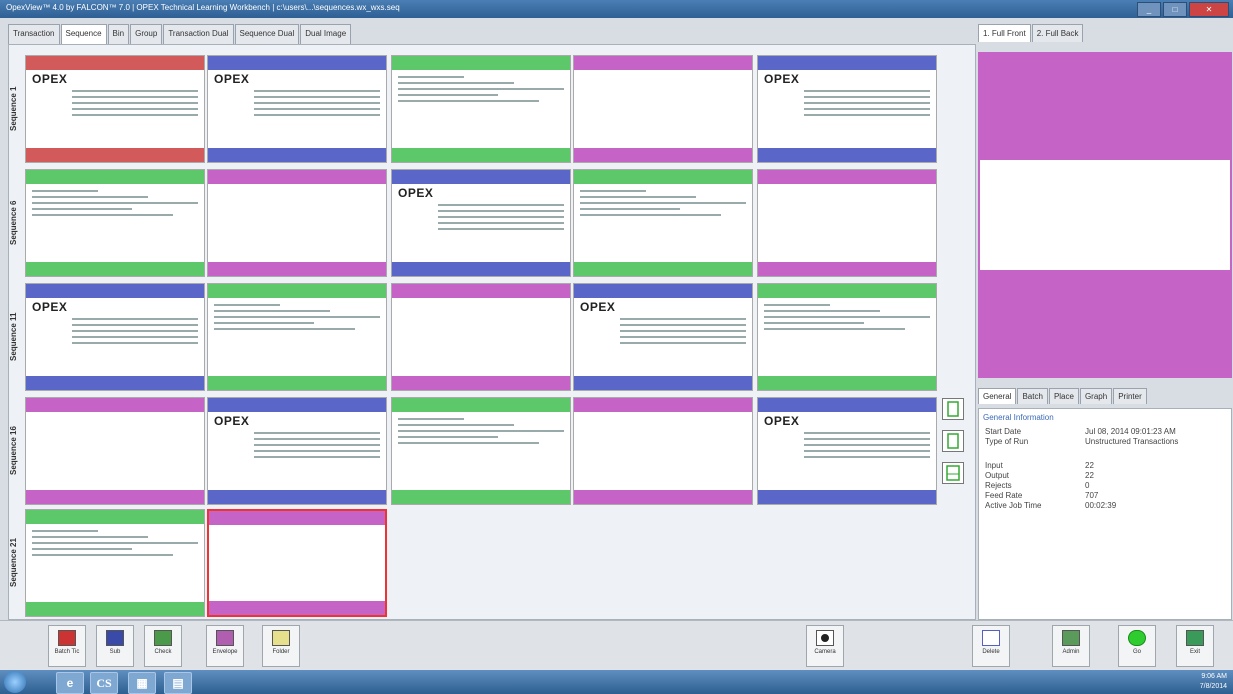 This screenshot has height=694, width=1233. I want to click on taskbar-app-explorer: ▦, so click(142, 683).